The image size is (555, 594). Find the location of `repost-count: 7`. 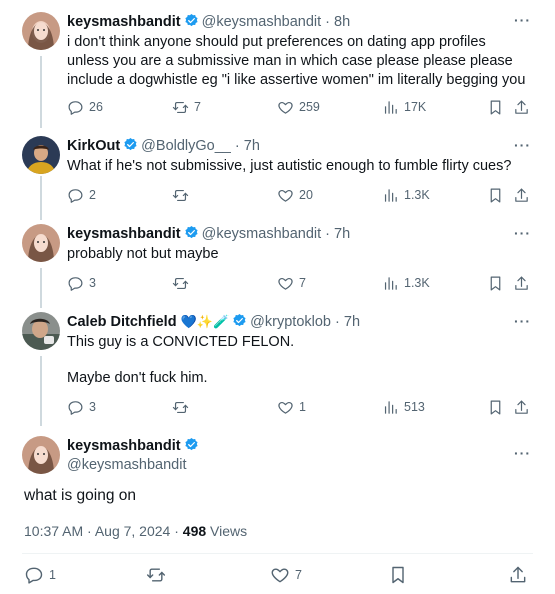

repost-count: 7 is located at coordinates (197, 107).